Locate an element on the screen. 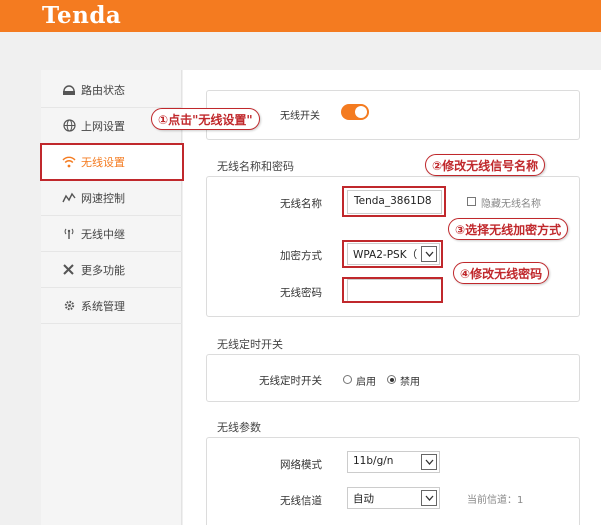 This screenshot has width=601, height=525. sidebar-item-label: 网速控制 is located at coordinates (103, 198).